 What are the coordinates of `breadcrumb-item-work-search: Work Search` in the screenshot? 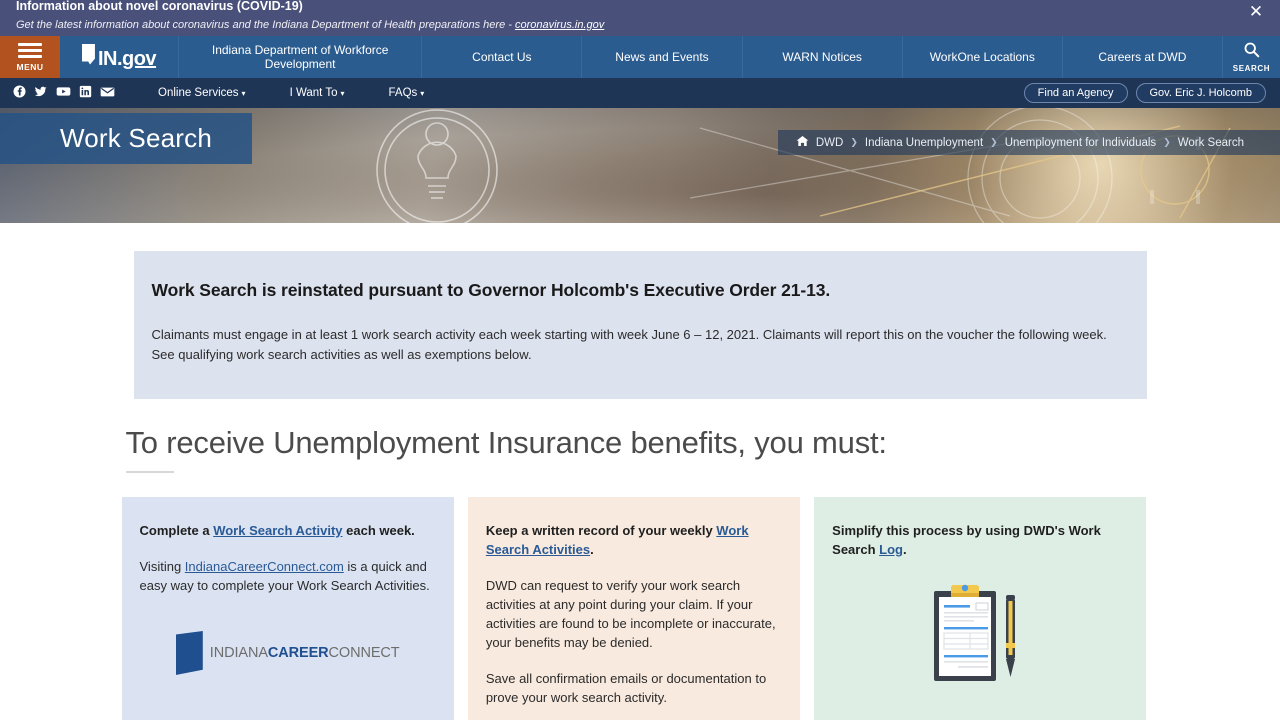 It's located at (1210, 142).